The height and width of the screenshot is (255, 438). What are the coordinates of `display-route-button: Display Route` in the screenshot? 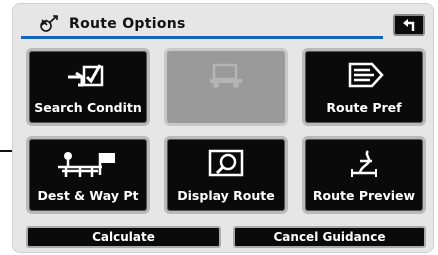 It's located at (226, 175).